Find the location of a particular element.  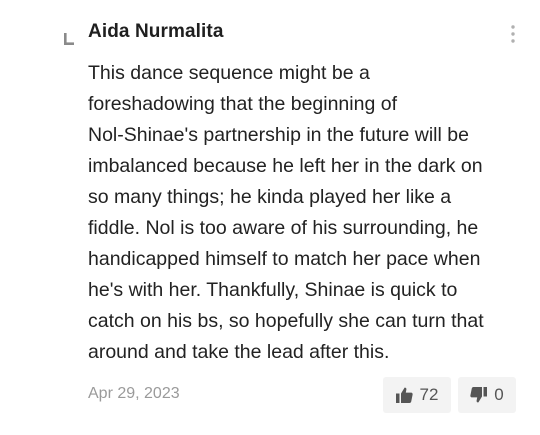

more-options-button is located at coordinates (513, 34).